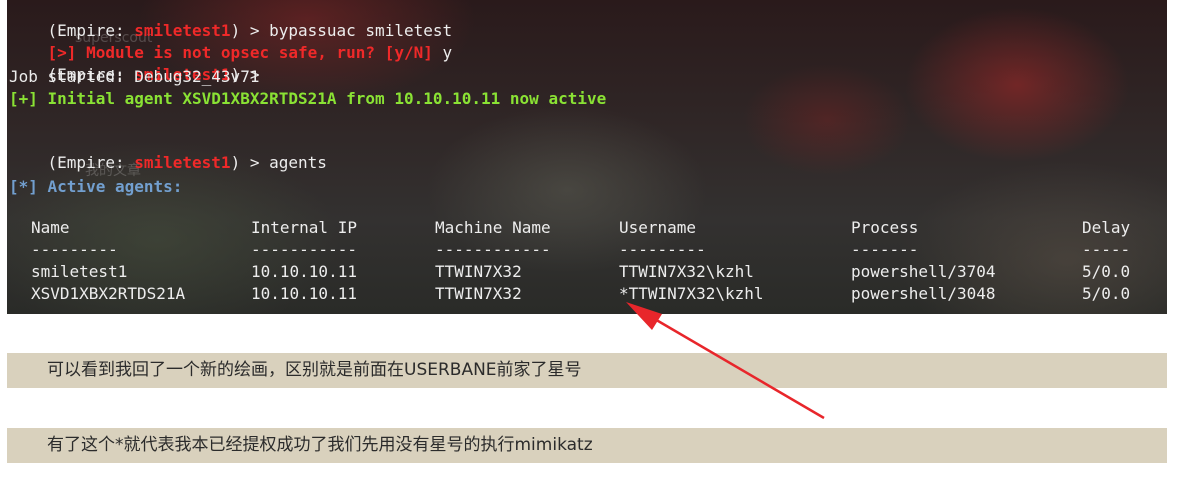 The width and height of the screenshot is (1184, 485). I want to click on column-header: Internal IP, so click(304, 227).